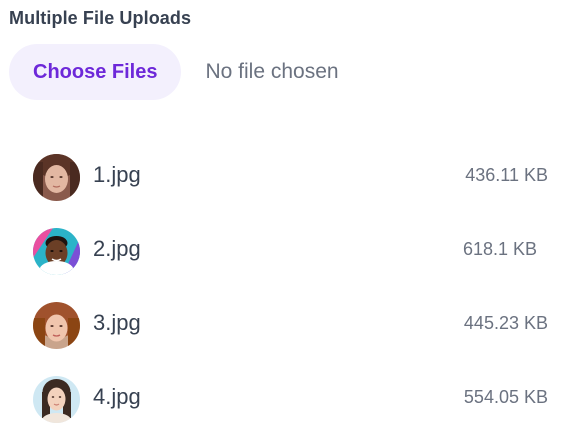 The height and width of the screenshot is (436, 564). What do you see at coordinates (100, 18) in the screenshot?
I see `uploader-title: Multiple File Uploads` at bounding box center [100, 18].